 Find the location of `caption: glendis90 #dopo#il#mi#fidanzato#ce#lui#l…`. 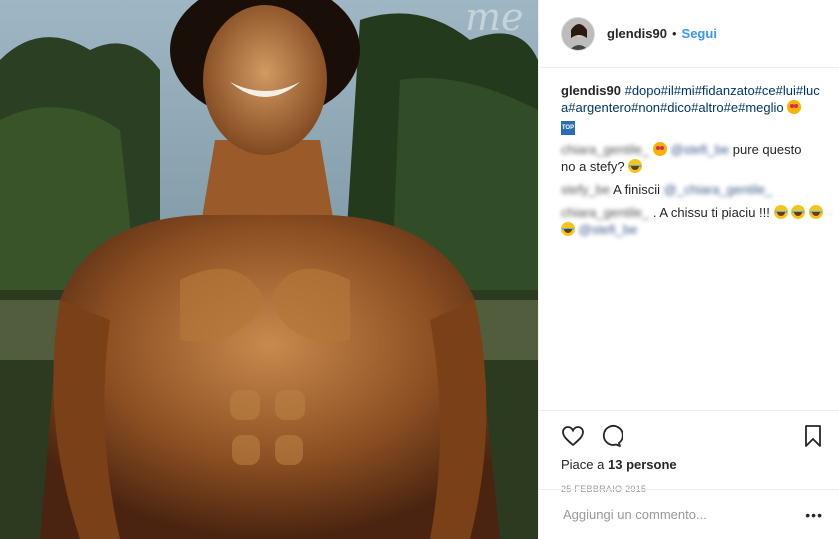

caption: glendis90 #dopo#il#mi#fidanzato#ce#lui#l… is located at coordinates (692, 108).